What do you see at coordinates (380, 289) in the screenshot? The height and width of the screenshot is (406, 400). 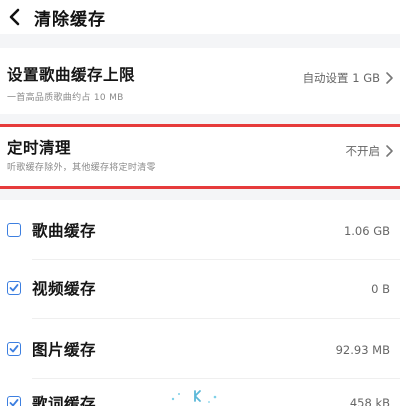 I see `cache-item-size: 0 B` at bounding box center [380, 289].